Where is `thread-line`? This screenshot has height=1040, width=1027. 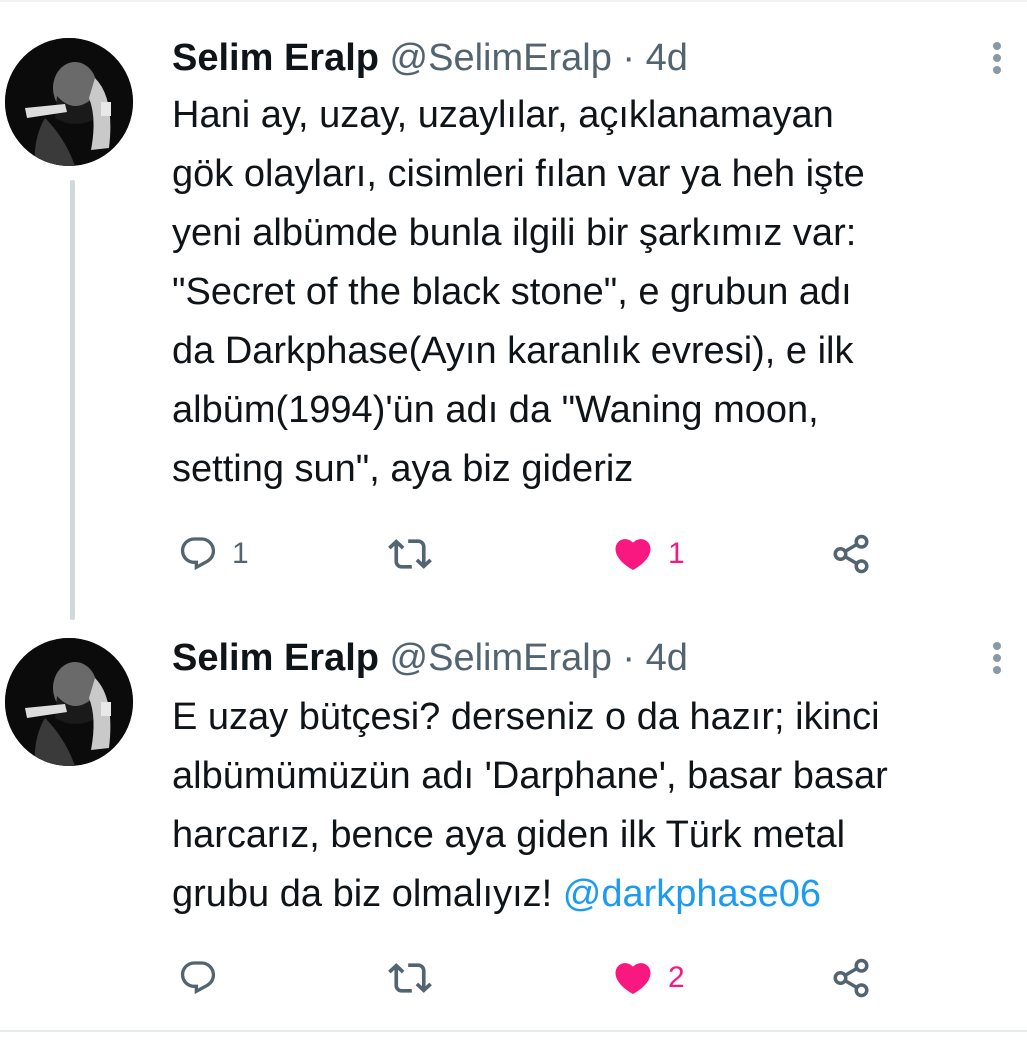
thread-line is located at coordinates (72, 400).